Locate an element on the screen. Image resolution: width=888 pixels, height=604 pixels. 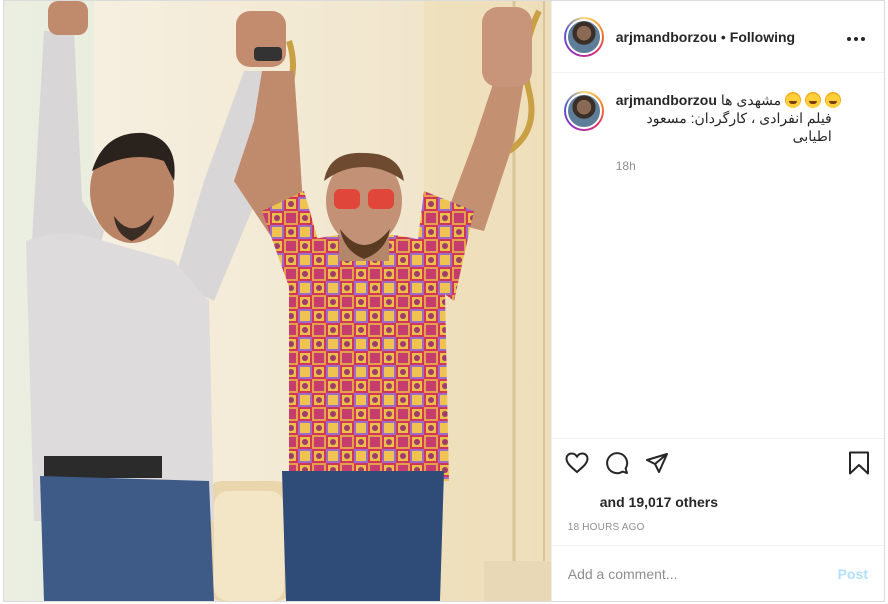
post-timestamp: 18 HOURS AGO is located at coordinates (718, 531).